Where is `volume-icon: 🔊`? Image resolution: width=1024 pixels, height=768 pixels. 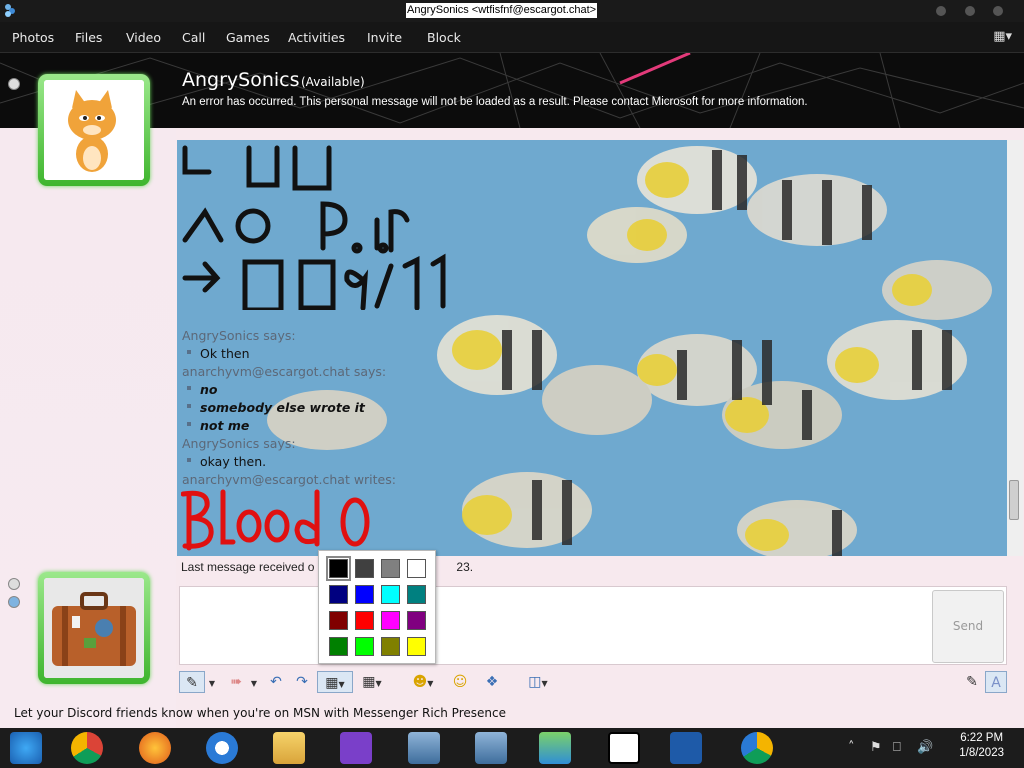
volume-icon: 🔊 is located at coordinates (925, 747).